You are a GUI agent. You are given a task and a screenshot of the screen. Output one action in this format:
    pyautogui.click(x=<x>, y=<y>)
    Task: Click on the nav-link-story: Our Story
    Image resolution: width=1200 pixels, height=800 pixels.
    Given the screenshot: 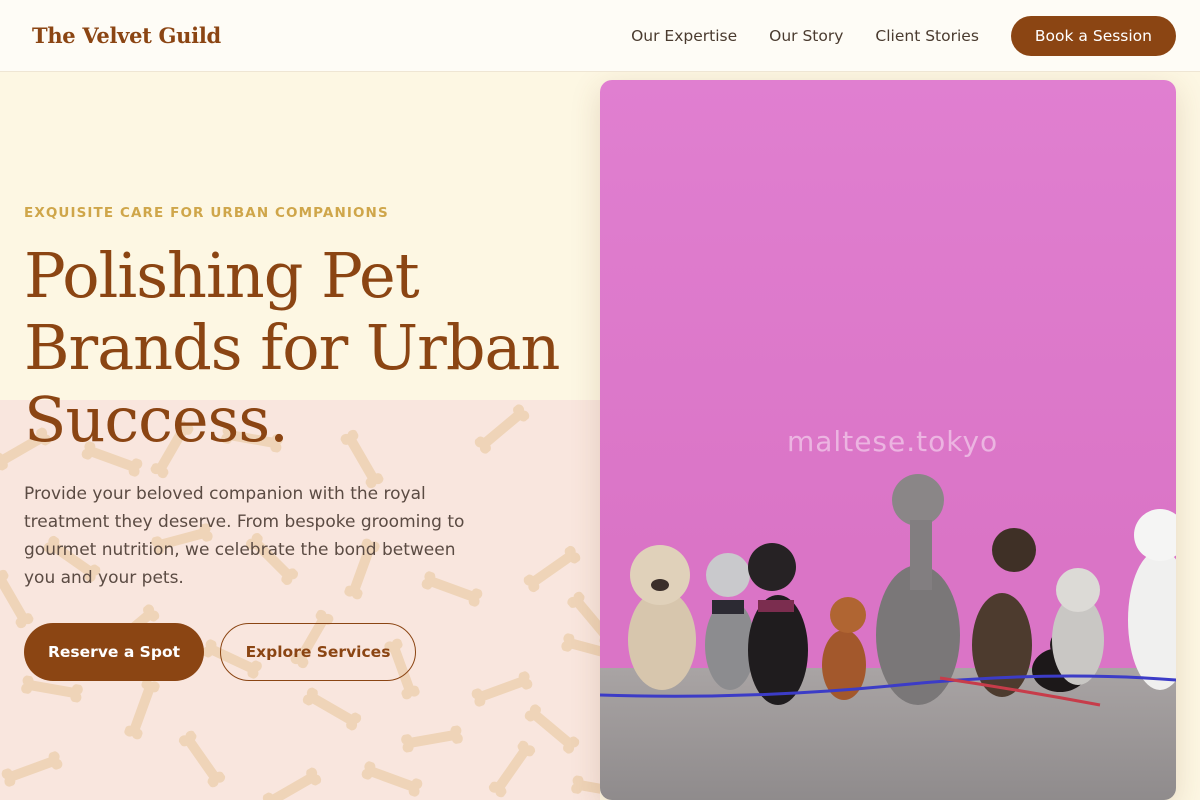 What is the action you would take?
    pyautogui.click(x=806, y=36)
    